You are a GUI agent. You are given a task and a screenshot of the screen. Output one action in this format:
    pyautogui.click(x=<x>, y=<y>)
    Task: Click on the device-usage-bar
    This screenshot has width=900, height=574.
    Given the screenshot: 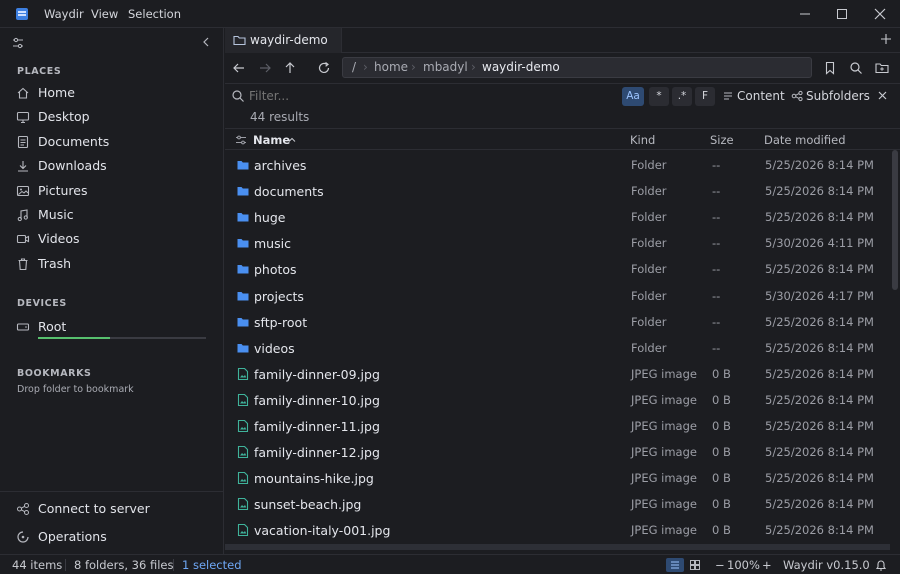 What is the action you would take?
    pyautogui.click(x=122, y=338)
    